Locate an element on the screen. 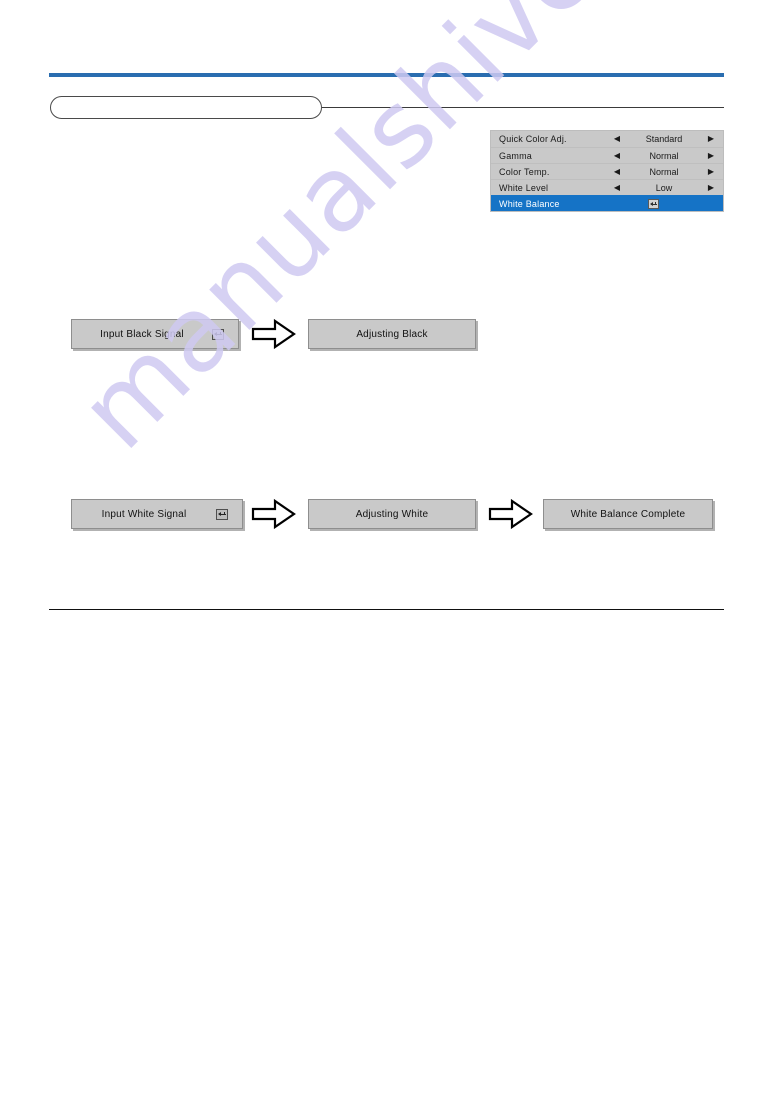 The height and width of the screenshot is (1094, 774). osd-label-gamma: Gamma is located at coordinates (516, 155).